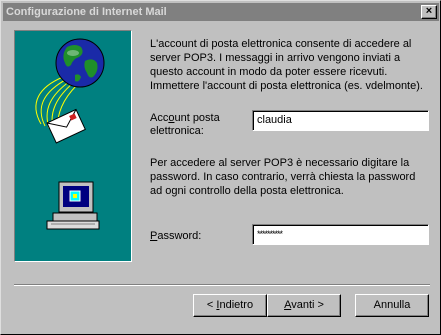 The width and height of the screenshot is (441, 335). What do you see at coordinates (73, 205) in the screenshot?
I see `computer-icon` at bounding box center [73, 205].